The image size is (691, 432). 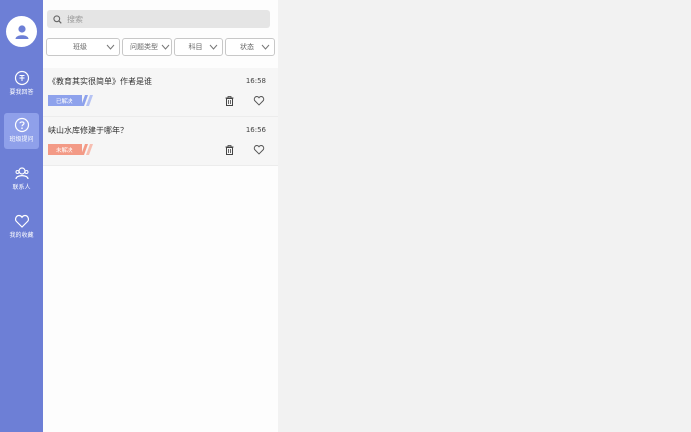 I want to click on filter-class: 班级, so click(x=83, y=47).